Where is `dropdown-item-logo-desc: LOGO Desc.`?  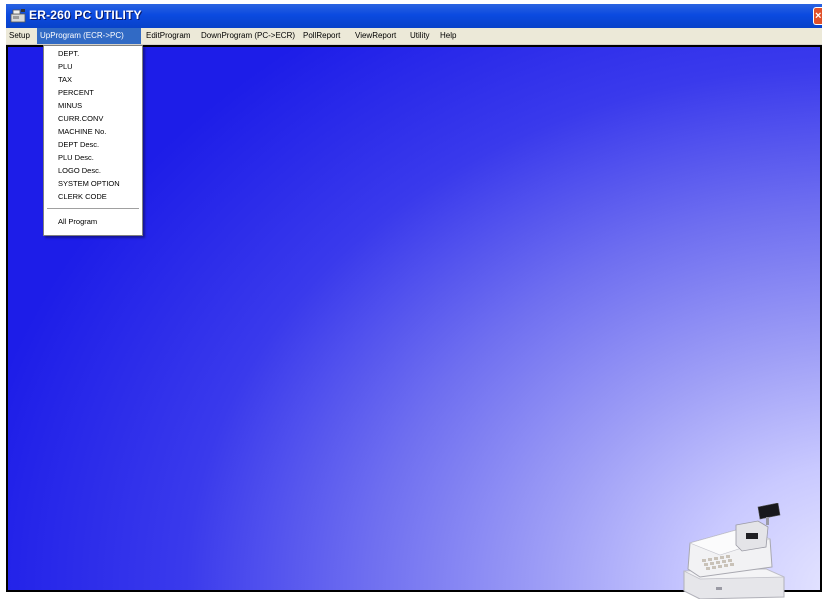 dropdown-item-logo-desc: LOGO Desc. is located at coordinates (79, 171).